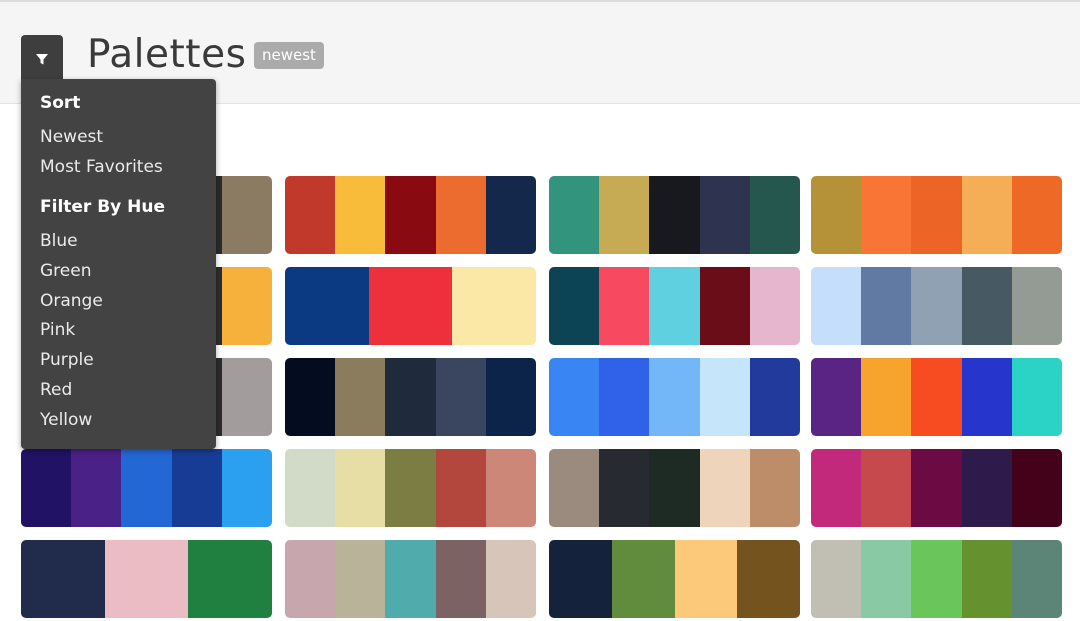 The image size is (1080, 621). I want to click on hue-item-purple: Purple, so click(67, 360).